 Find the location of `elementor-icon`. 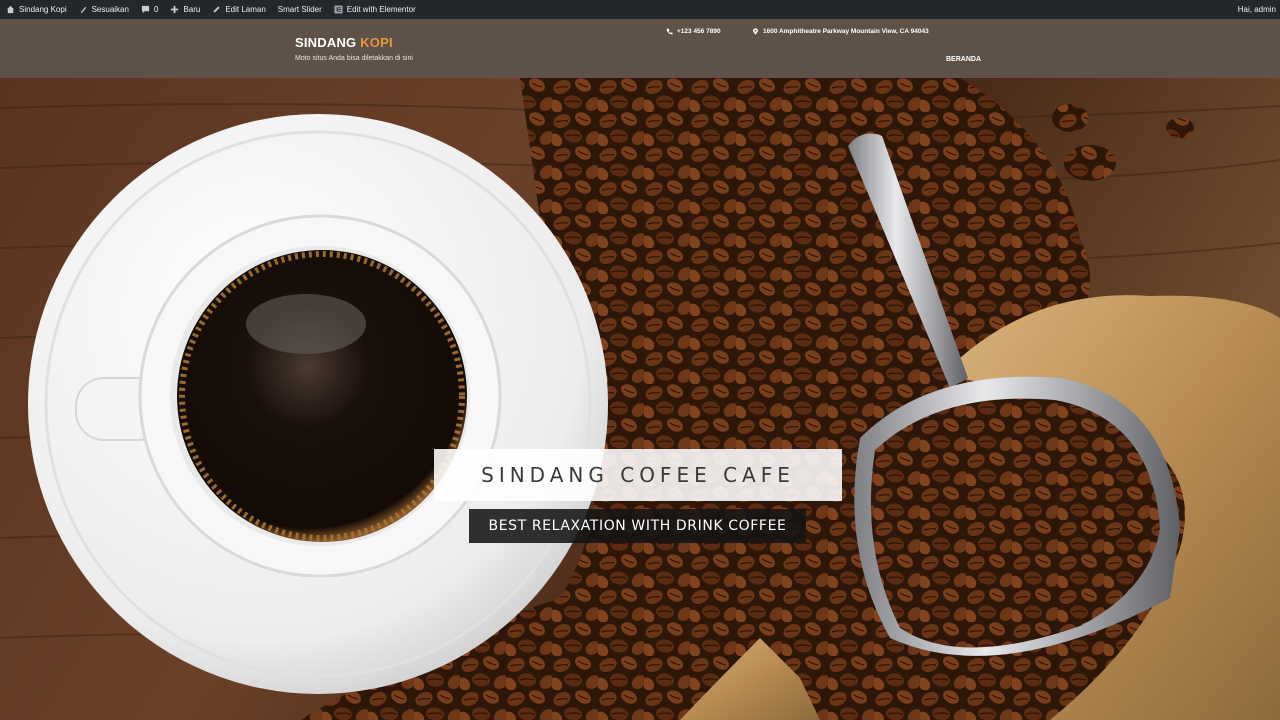

elementor-icon is located at coordinates (338, 9).